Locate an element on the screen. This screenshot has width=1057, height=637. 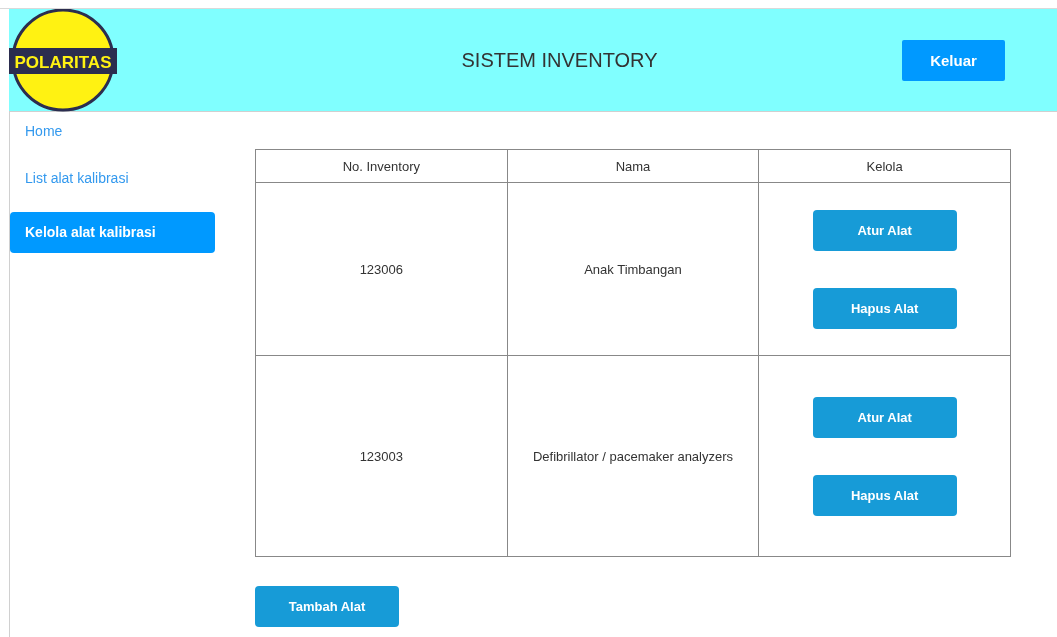
table-cell: Anak Timbangan is located at coordinates (633, 269).